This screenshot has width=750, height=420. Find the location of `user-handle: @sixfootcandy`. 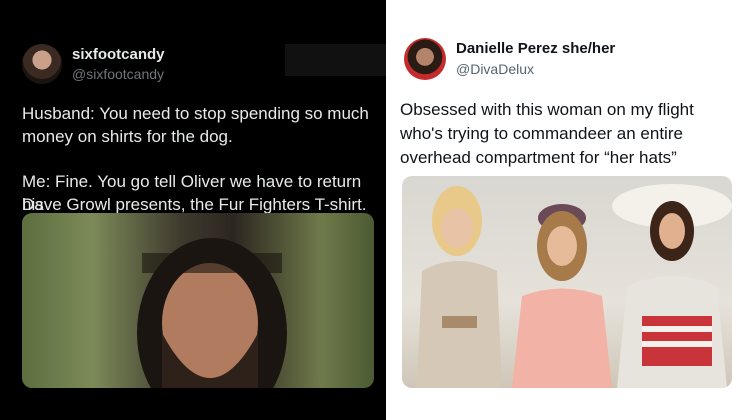

user-handle: @sixfootcandy is located at coordinates (118, 74).